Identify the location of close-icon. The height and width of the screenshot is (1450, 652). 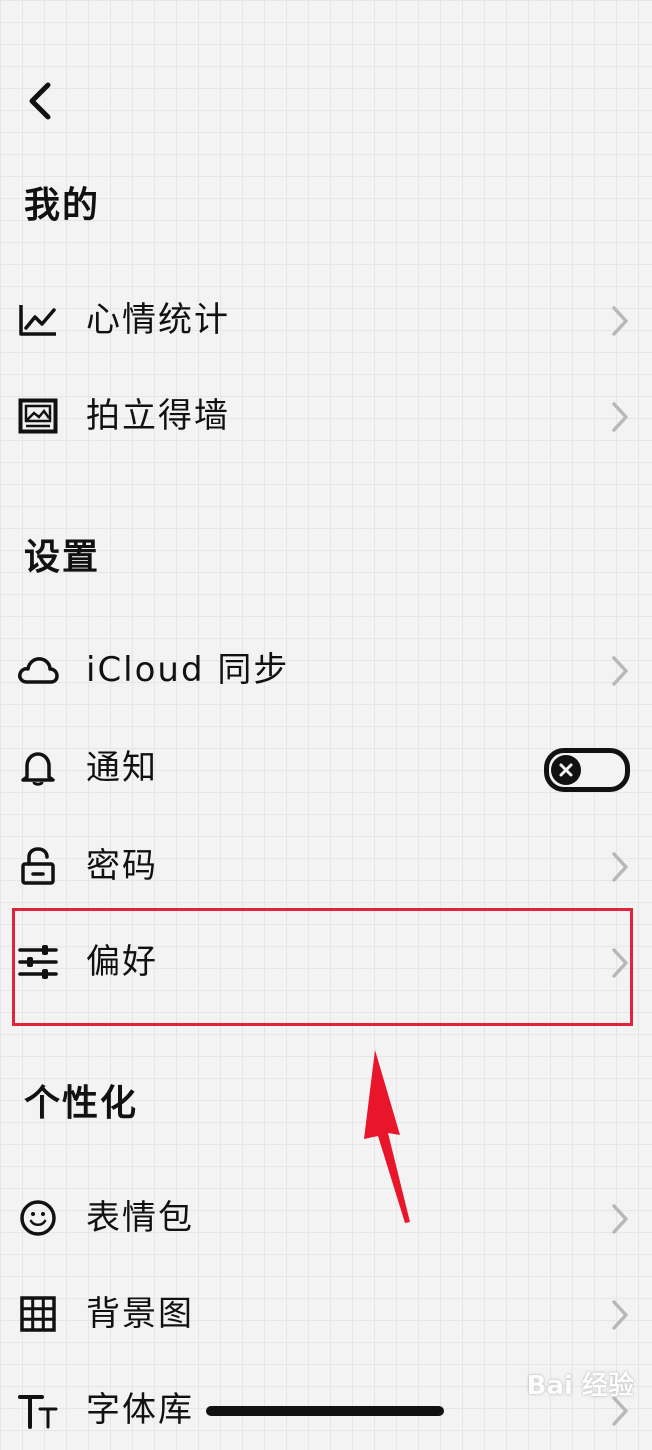
(566, 770).